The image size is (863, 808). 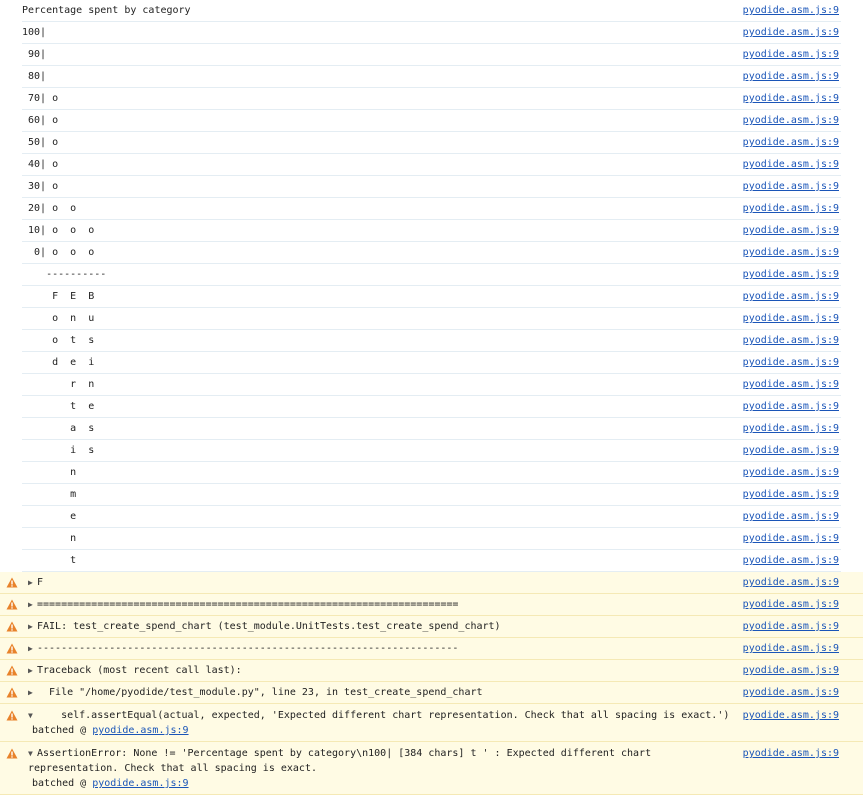 What do you see at coordinates (431, 319) in the screenshot?
I see `log-row: o n u pyodide.asm.js:9` at bounding box center [431, 319].